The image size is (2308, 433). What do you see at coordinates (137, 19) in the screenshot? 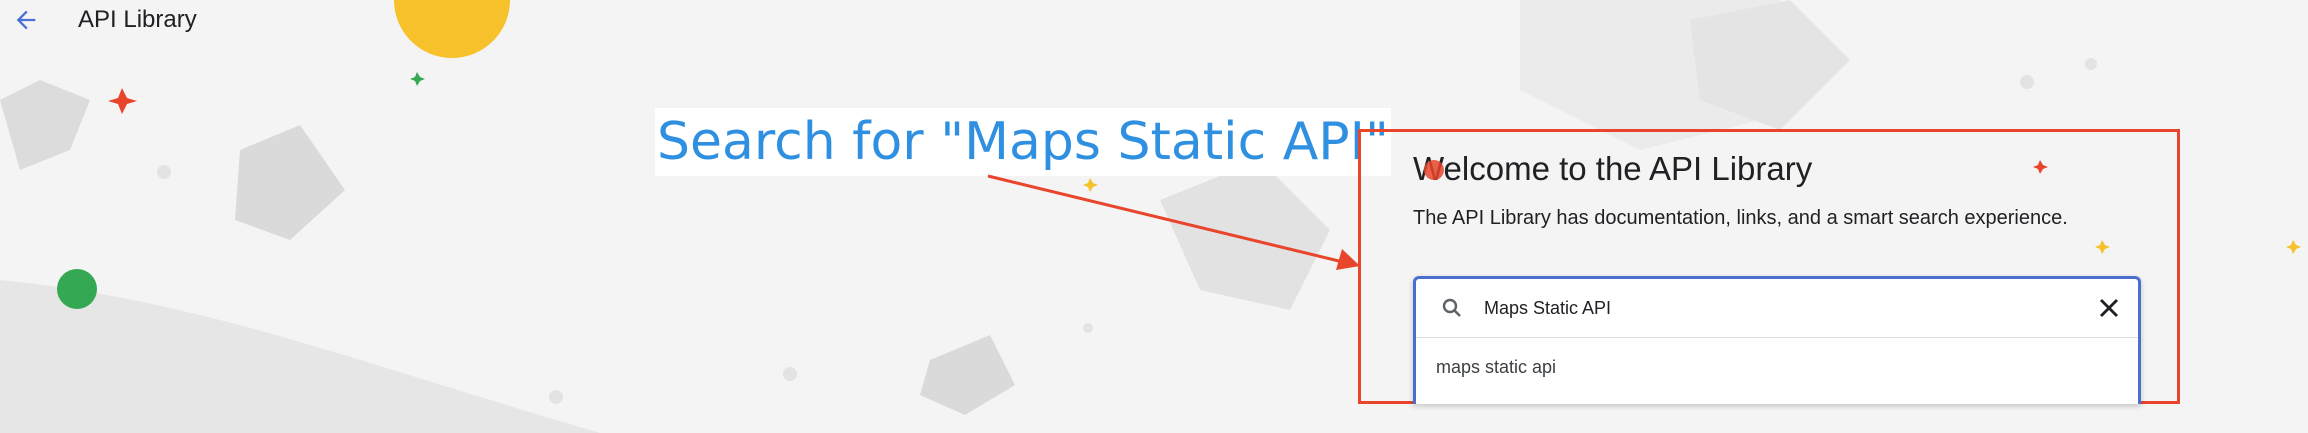
I see `page-title: API Library` at bounding box center [137, 19].